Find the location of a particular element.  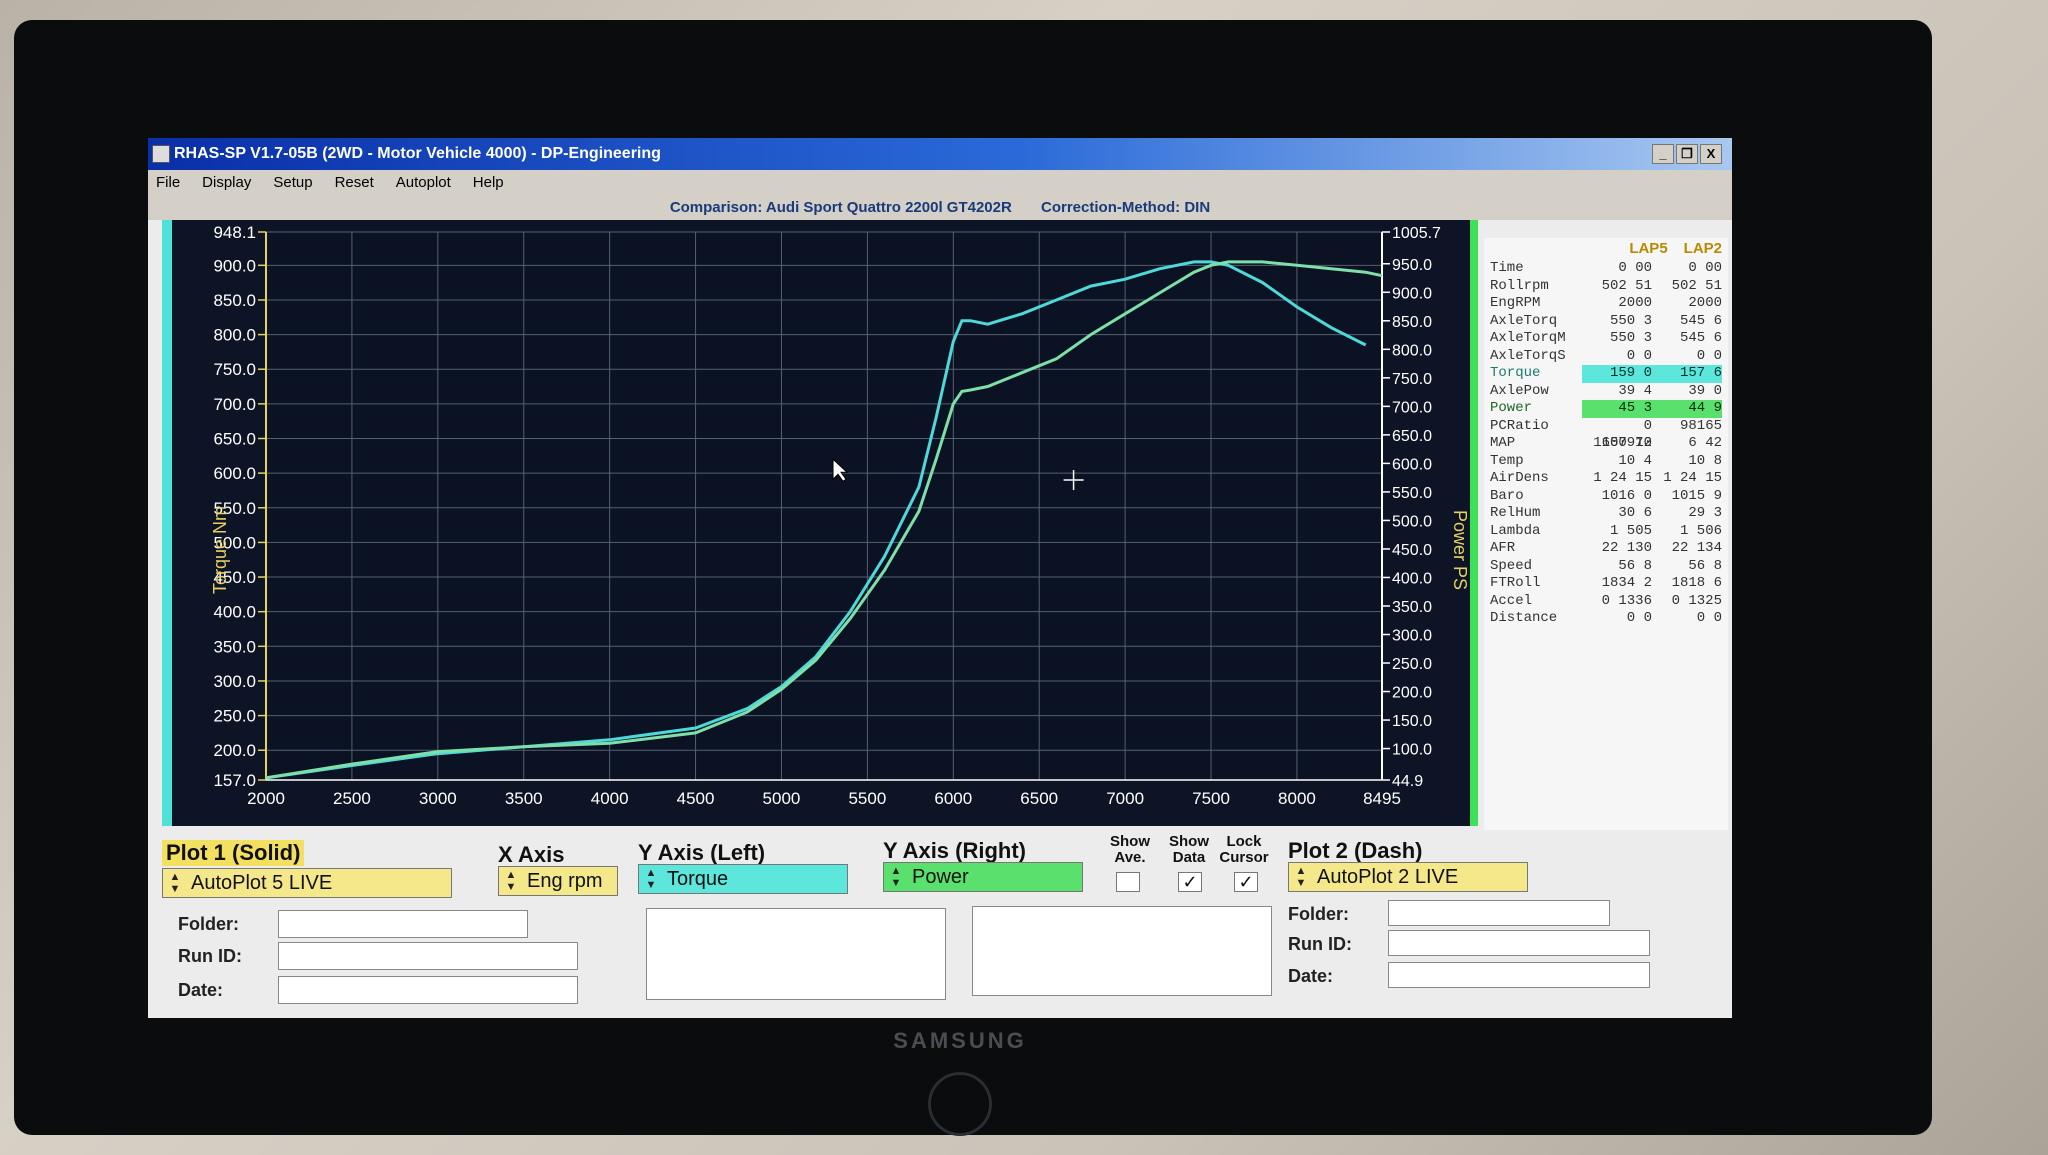

menu-autoplot: Autoplot is located at coordinates (423, 183).